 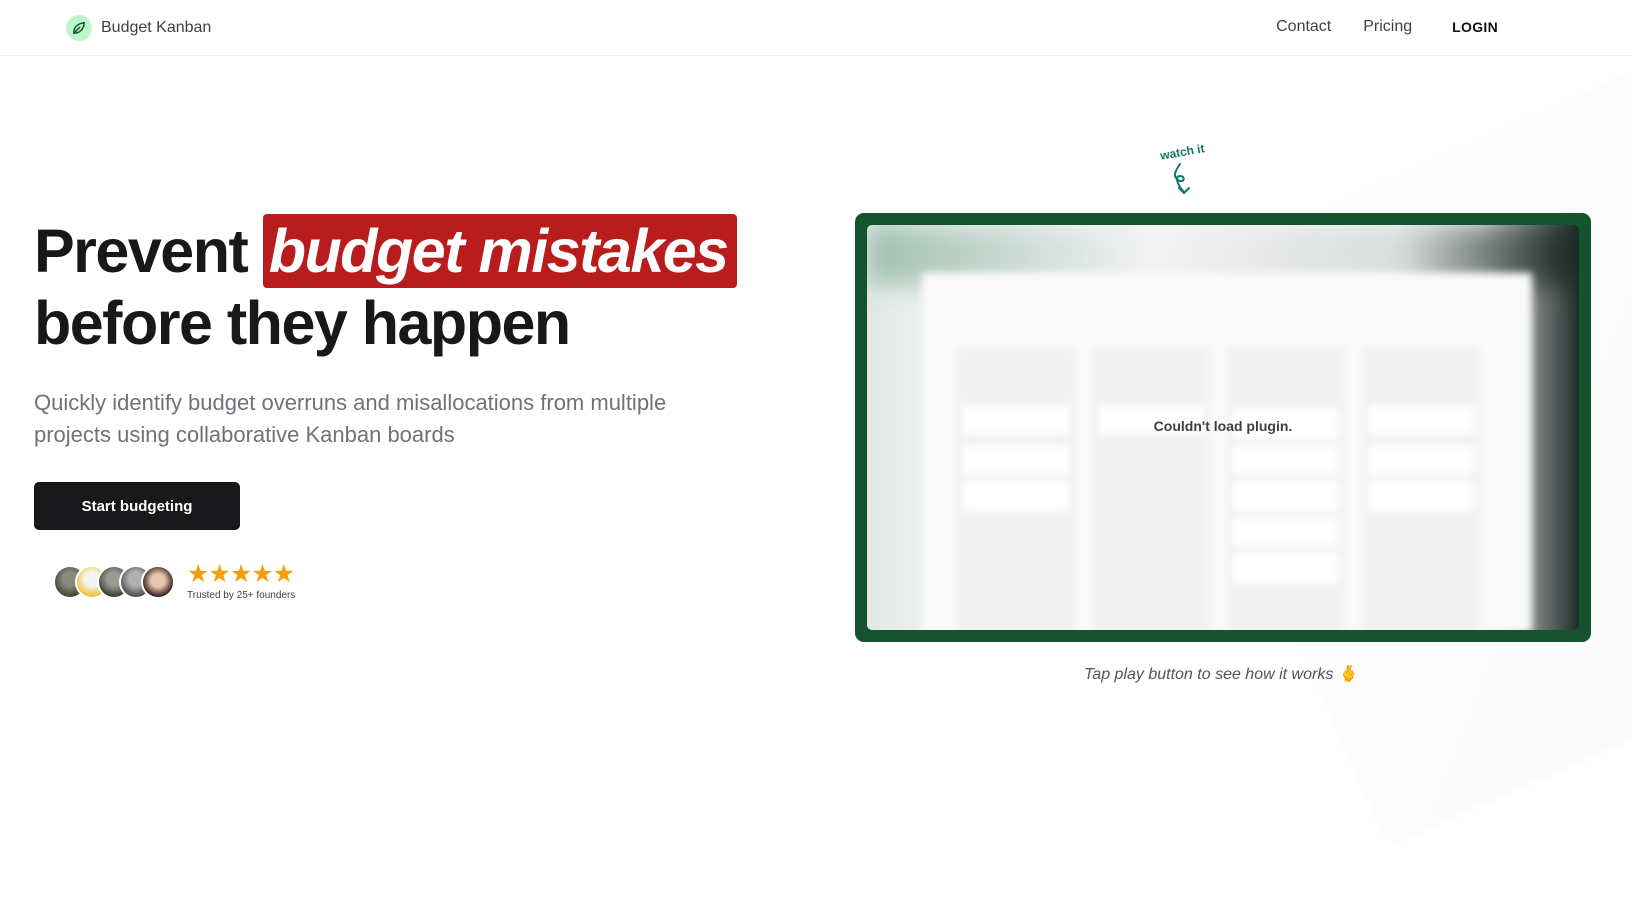 What do you see at coordinates (1182, 152) in the screenshot?
I see `watch-it-label: watch it` at bounding box center [1182, 152].